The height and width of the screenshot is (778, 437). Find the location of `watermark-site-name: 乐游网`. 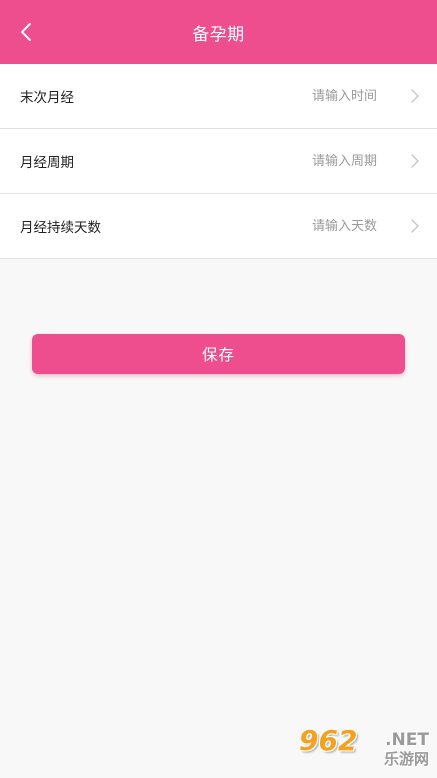

watermark-site-name: 乐游网 is located at coordinates (406, 759).